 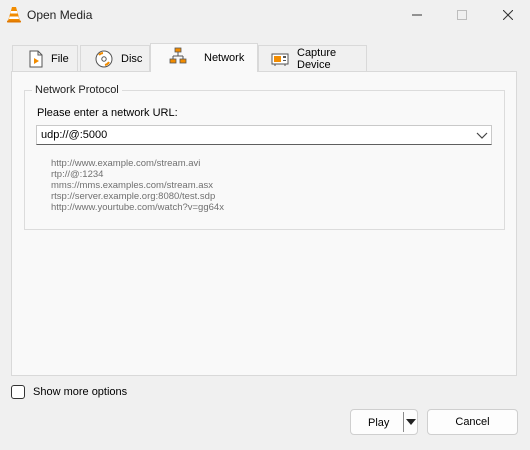 I want to click on tab-network: Network, so click(x=204, y=57).